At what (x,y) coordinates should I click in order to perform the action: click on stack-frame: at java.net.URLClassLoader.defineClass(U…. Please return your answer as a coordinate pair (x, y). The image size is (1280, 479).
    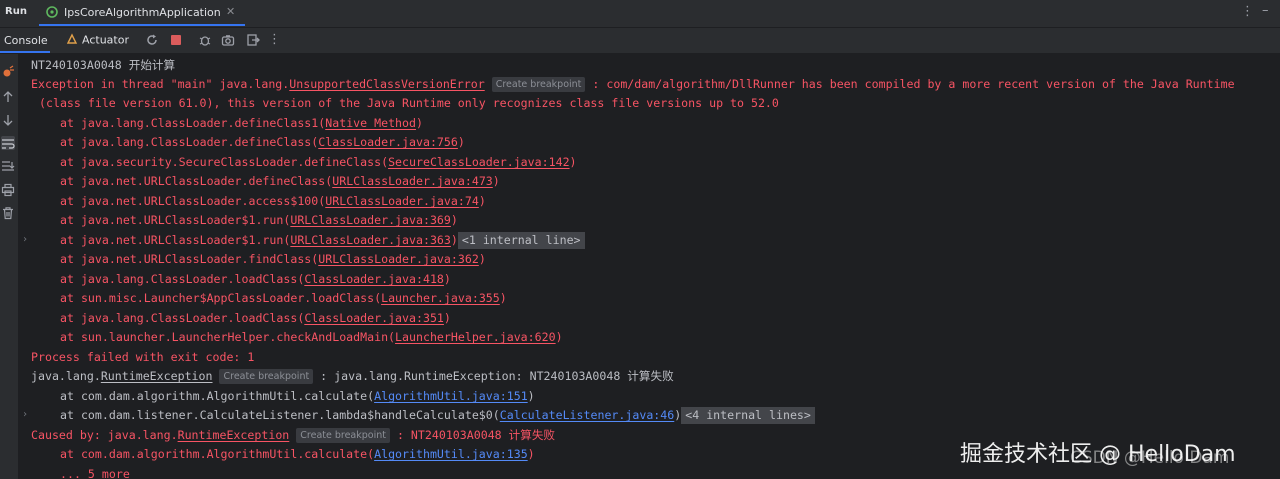
    Looking at the image, I should click on (280, 181).